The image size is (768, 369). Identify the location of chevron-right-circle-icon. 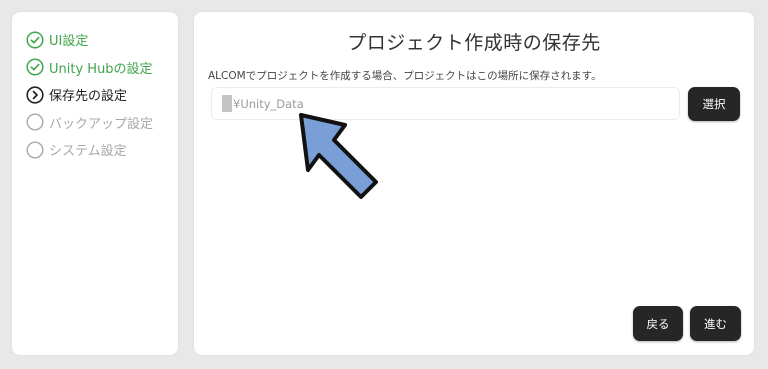
(35, 95).